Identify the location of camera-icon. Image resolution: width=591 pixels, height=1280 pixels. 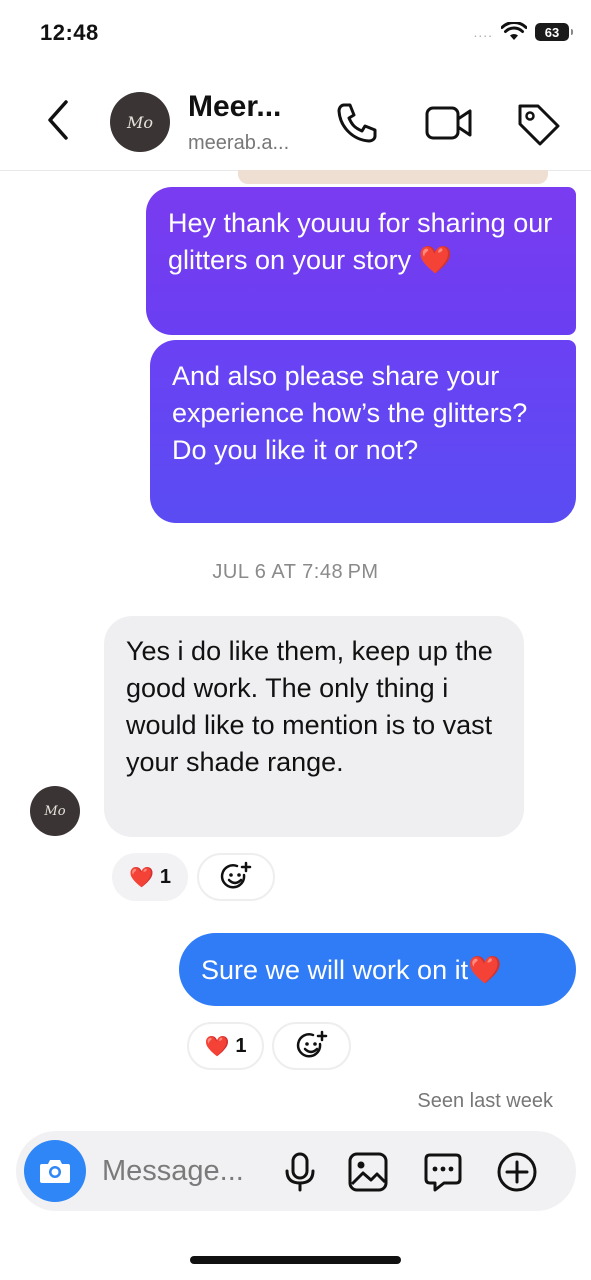
(55, 1171).